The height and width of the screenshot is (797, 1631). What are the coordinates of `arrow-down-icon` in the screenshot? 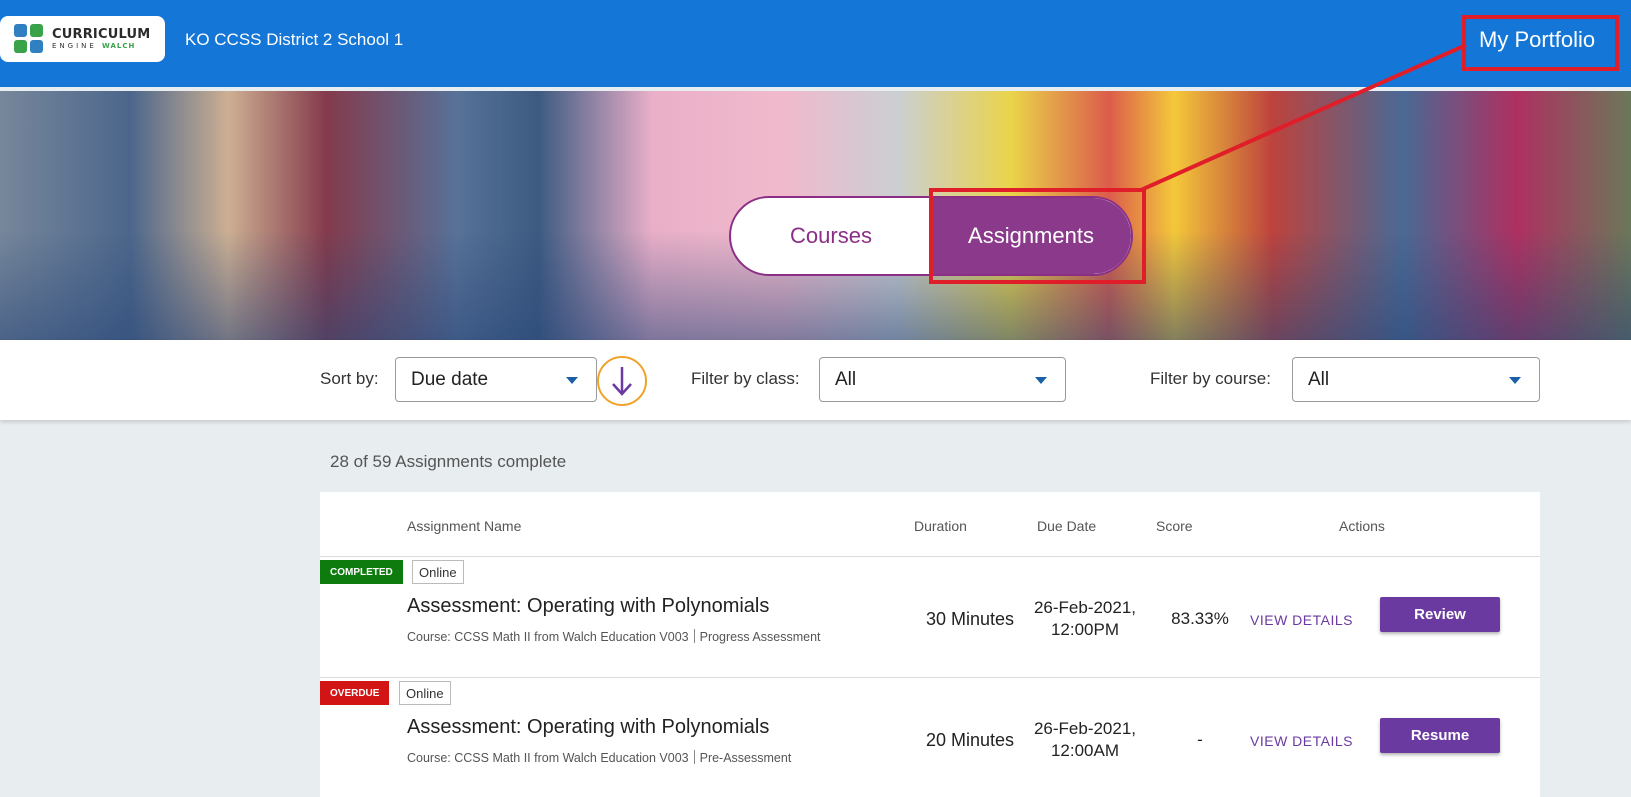 It's located at (622, 381).